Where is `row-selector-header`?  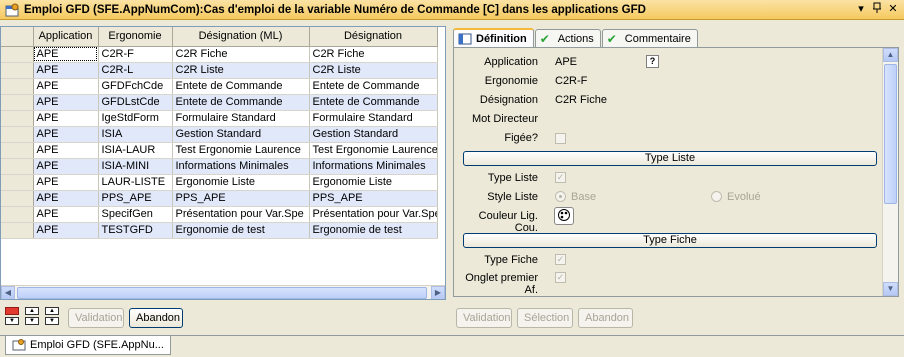 row-selector-header is located at coordinates (17, 37).